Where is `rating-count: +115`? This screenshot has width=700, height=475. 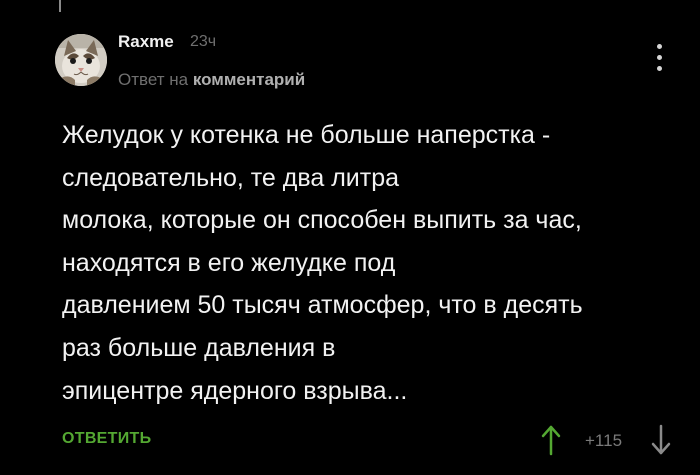 rating-count: +115 is located at coordinates (604, 440).